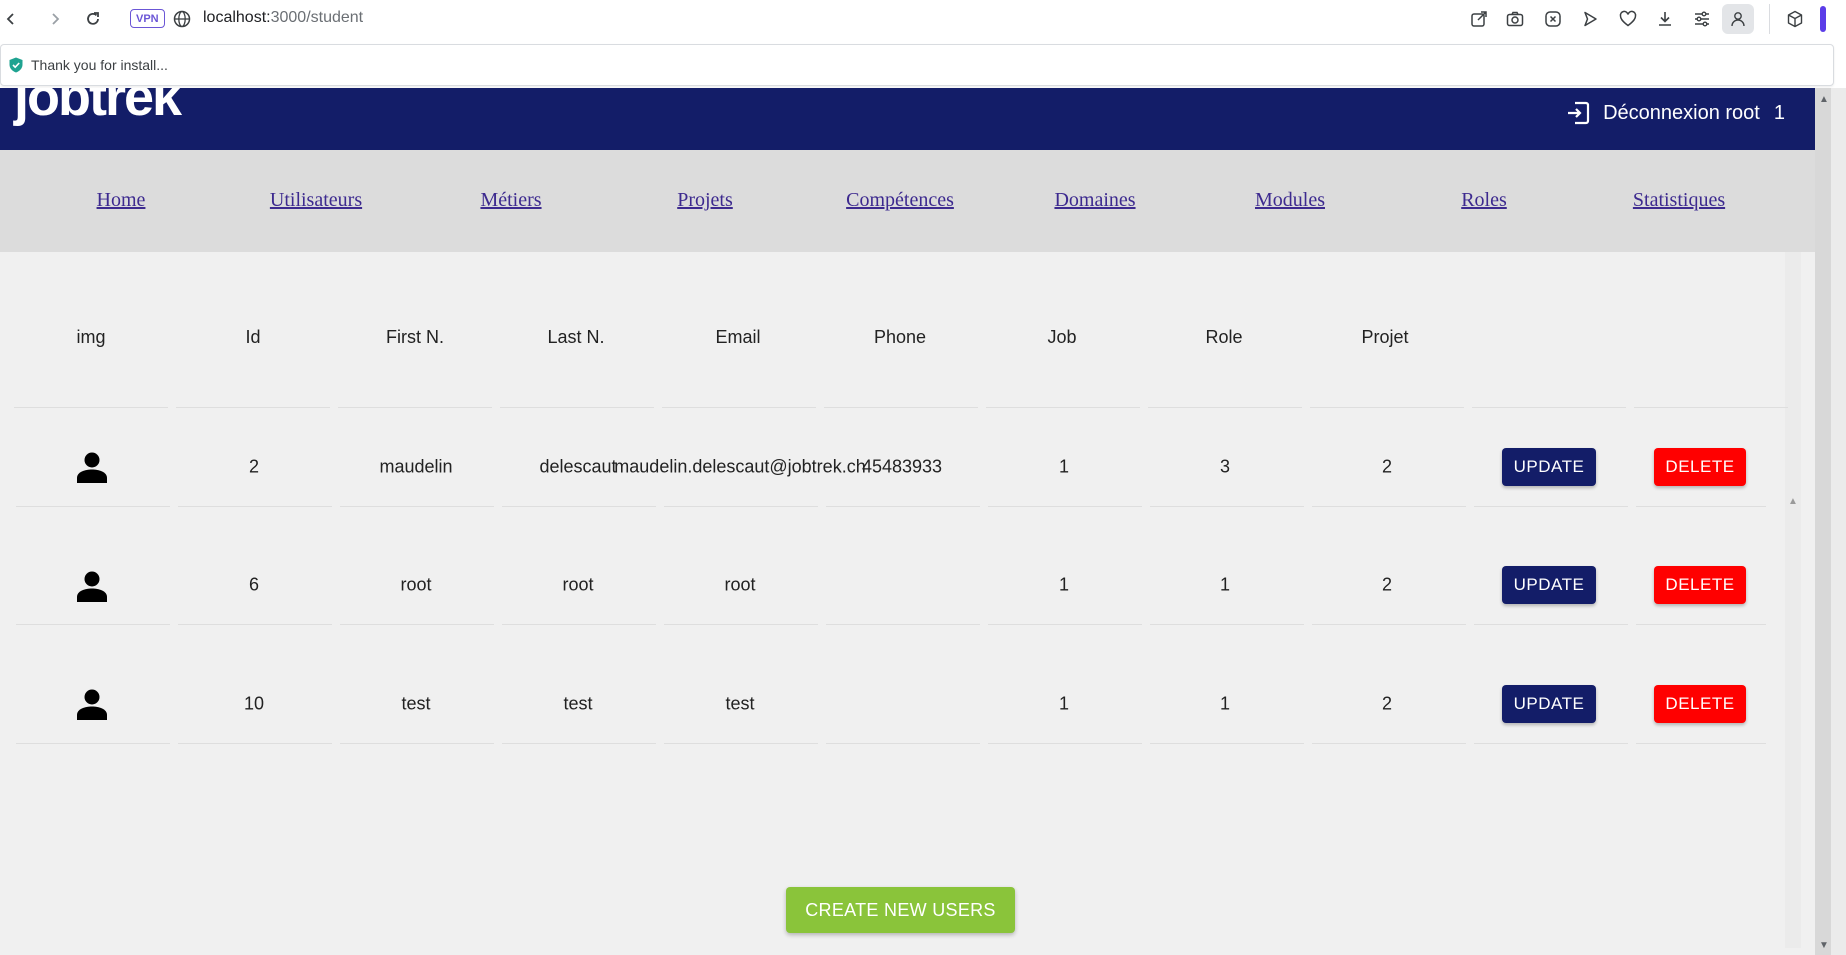 The height and width of the screenshot is (955, 1846). Describe the element at coordinates (738, 337) in the screenshot. I see `column-header-email: Email` at that location.